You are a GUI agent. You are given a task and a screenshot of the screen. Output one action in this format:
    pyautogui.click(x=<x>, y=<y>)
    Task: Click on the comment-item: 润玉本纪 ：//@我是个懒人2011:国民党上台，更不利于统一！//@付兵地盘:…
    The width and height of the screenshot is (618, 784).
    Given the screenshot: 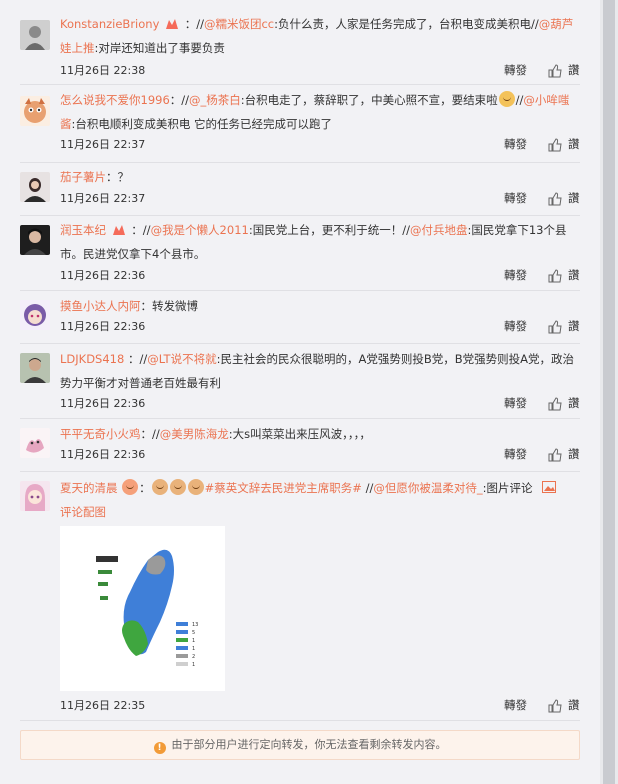 What is the action you would take?
    pyautogui.click(x=300, y=253)
    